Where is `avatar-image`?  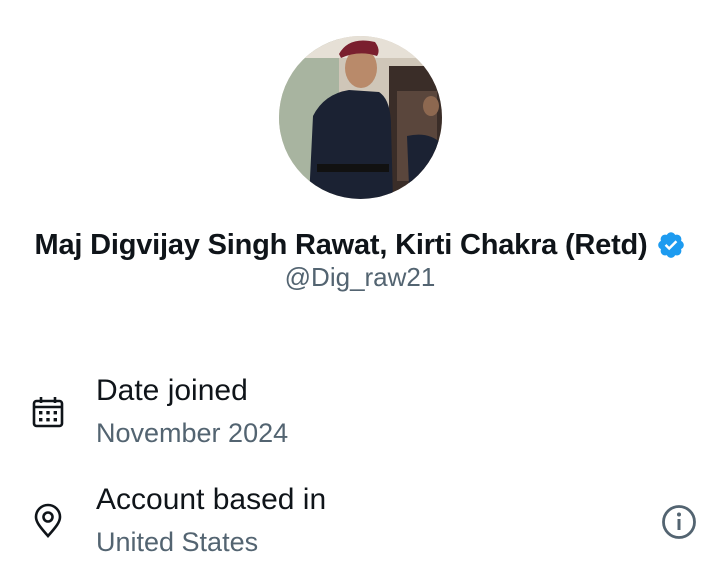 avatar-image is located at coordinates (360, 117).